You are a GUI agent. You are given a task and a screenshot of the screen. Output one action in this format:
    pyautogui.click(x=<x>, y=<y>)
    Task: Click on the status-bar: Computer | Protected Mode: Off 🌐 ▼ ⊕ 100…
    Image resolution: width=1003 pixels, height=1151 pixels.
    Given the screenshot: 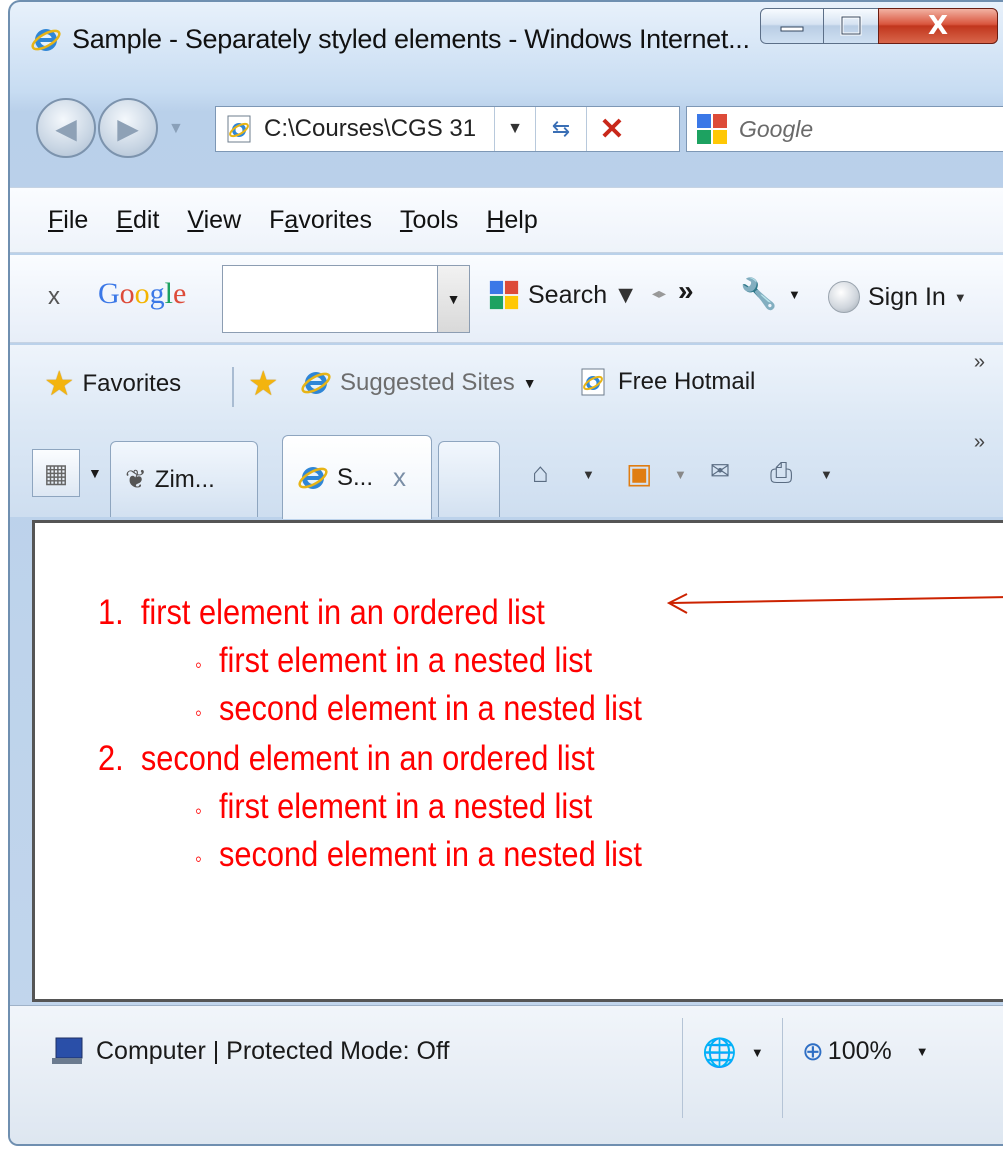 What is the action you would take?
    pyautogui.click(x=506, y=1074)
    